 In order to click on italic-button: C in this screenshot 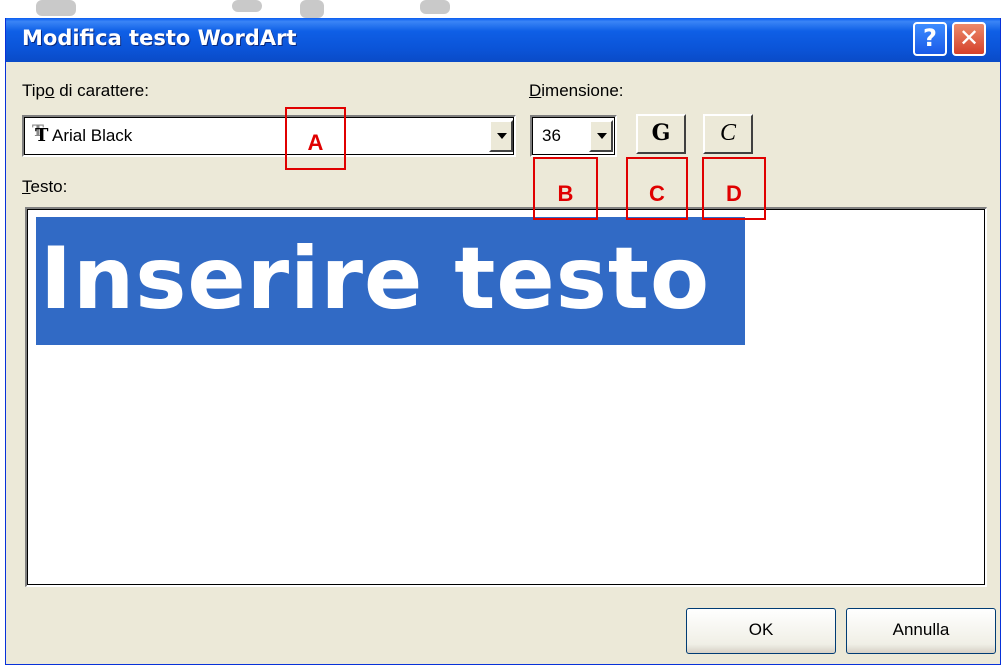, I will do `click(728, 134)`.